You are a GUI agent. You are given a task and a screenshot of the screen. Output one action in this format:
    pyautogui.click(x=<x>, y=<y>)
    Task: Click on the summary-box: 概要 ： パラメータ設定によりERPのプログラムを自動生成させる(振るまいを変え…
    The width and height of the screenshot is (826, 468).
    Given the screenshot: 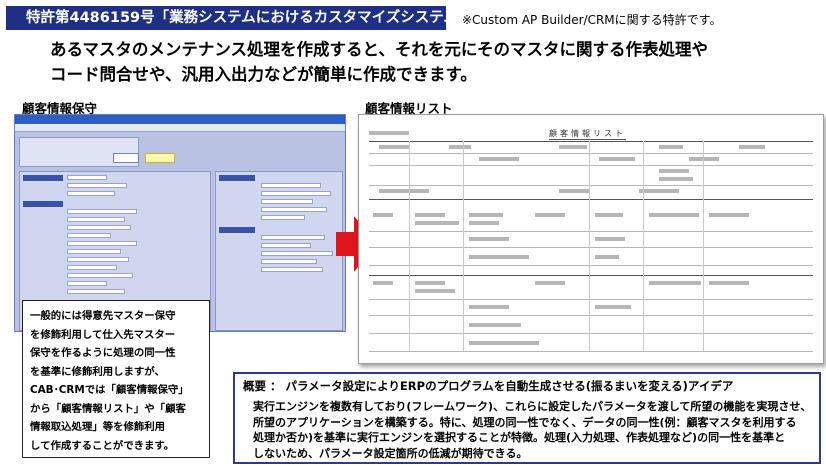 What is the action you would take?
    pyautogui.click(x=527, y=418)
    